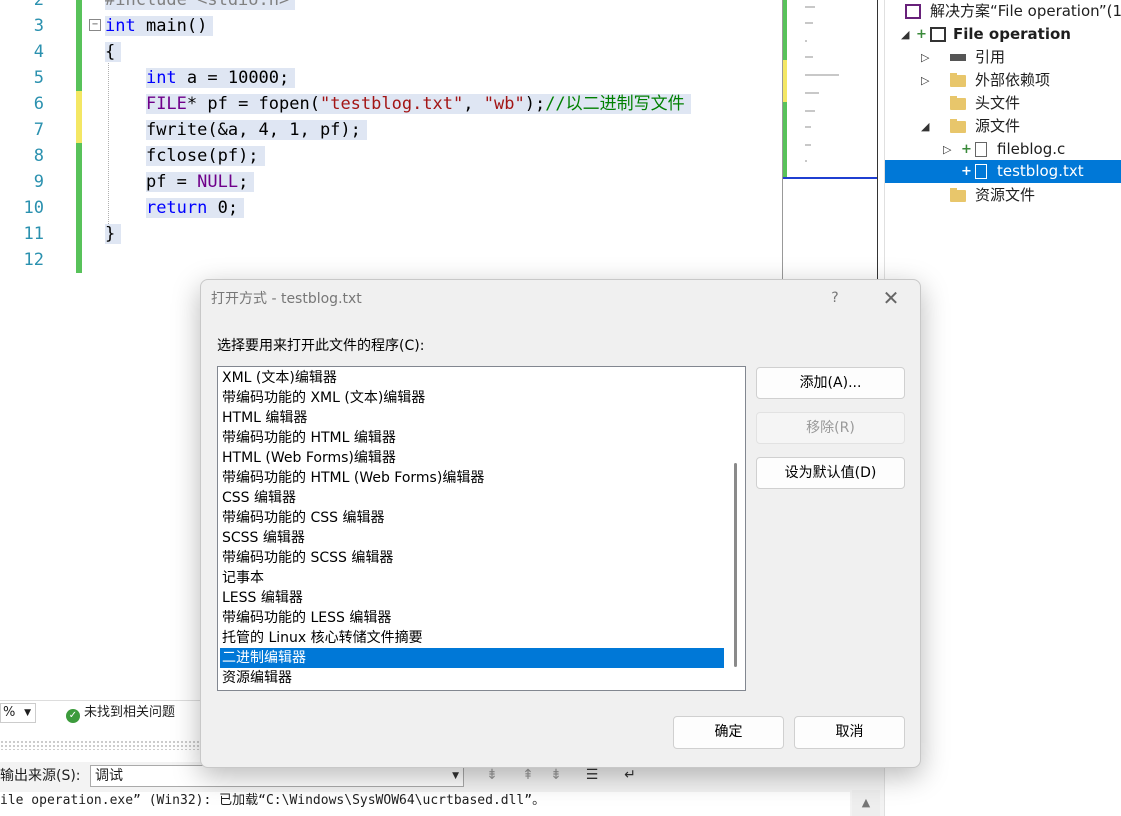 The width and height of the screenshot is (1121, 816). I want to click on tree-item-project: ◢ + File operation, so click(1003, 34).